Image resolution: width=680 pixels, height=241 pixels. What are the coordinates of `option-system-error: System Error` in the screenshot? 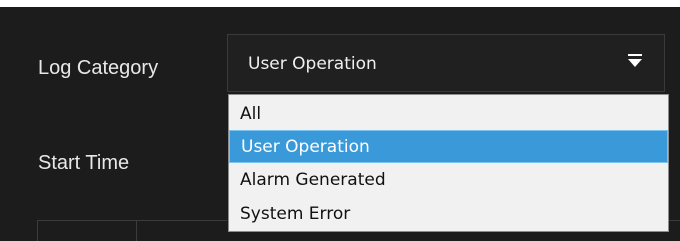 It's located at (448, 214).